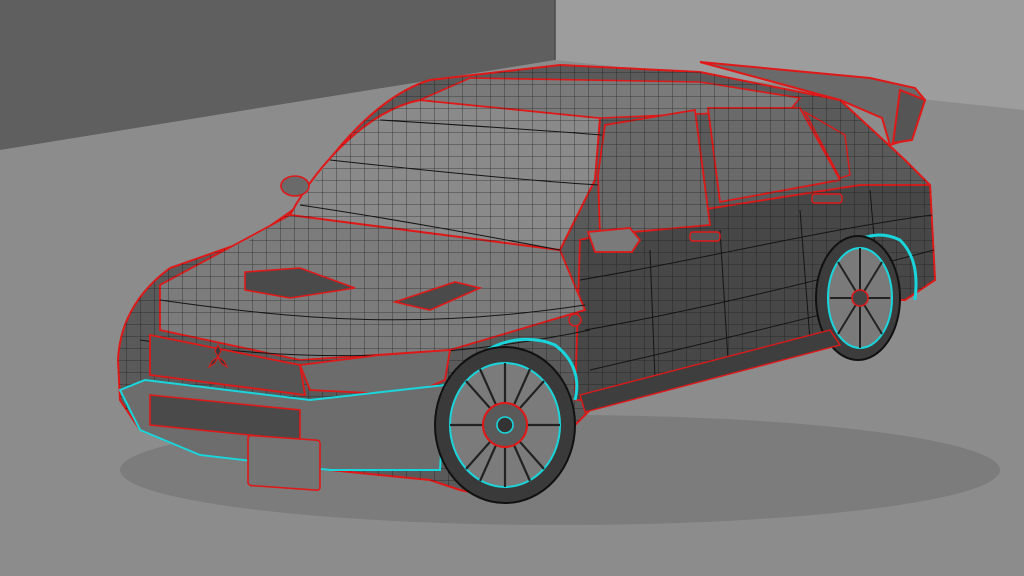 The width and height of the screenshot is (1024, 576). I want to click on front-wheel, so click(505, 425).